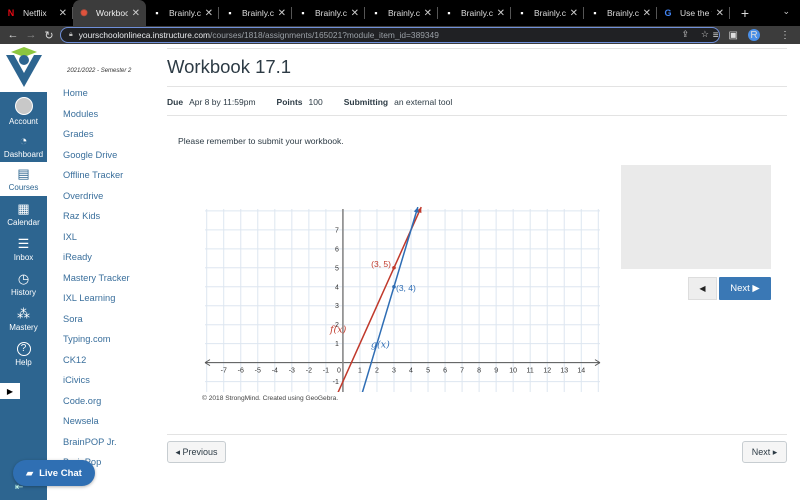 This screenshot has height=500, width=800. Describe the element at coordinates (81, 216) in the screenshot. I see `course-nav-item: Raz Kids` at that location.